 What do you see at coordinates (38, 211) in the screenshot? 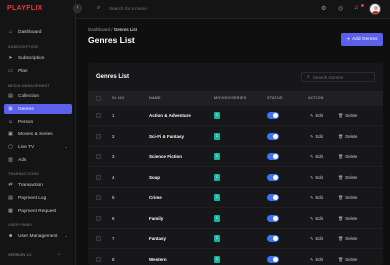
I see `sidebar-item-payment-request: ▦ Payment Request` at bounding box center [38, 211].